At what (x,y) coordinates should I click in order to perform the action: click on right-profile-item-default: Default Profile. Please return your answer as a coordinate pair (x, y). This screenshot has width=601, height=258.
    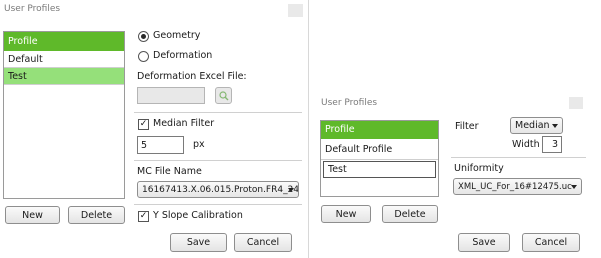
    Looking at the image, I should click on (379, 149).